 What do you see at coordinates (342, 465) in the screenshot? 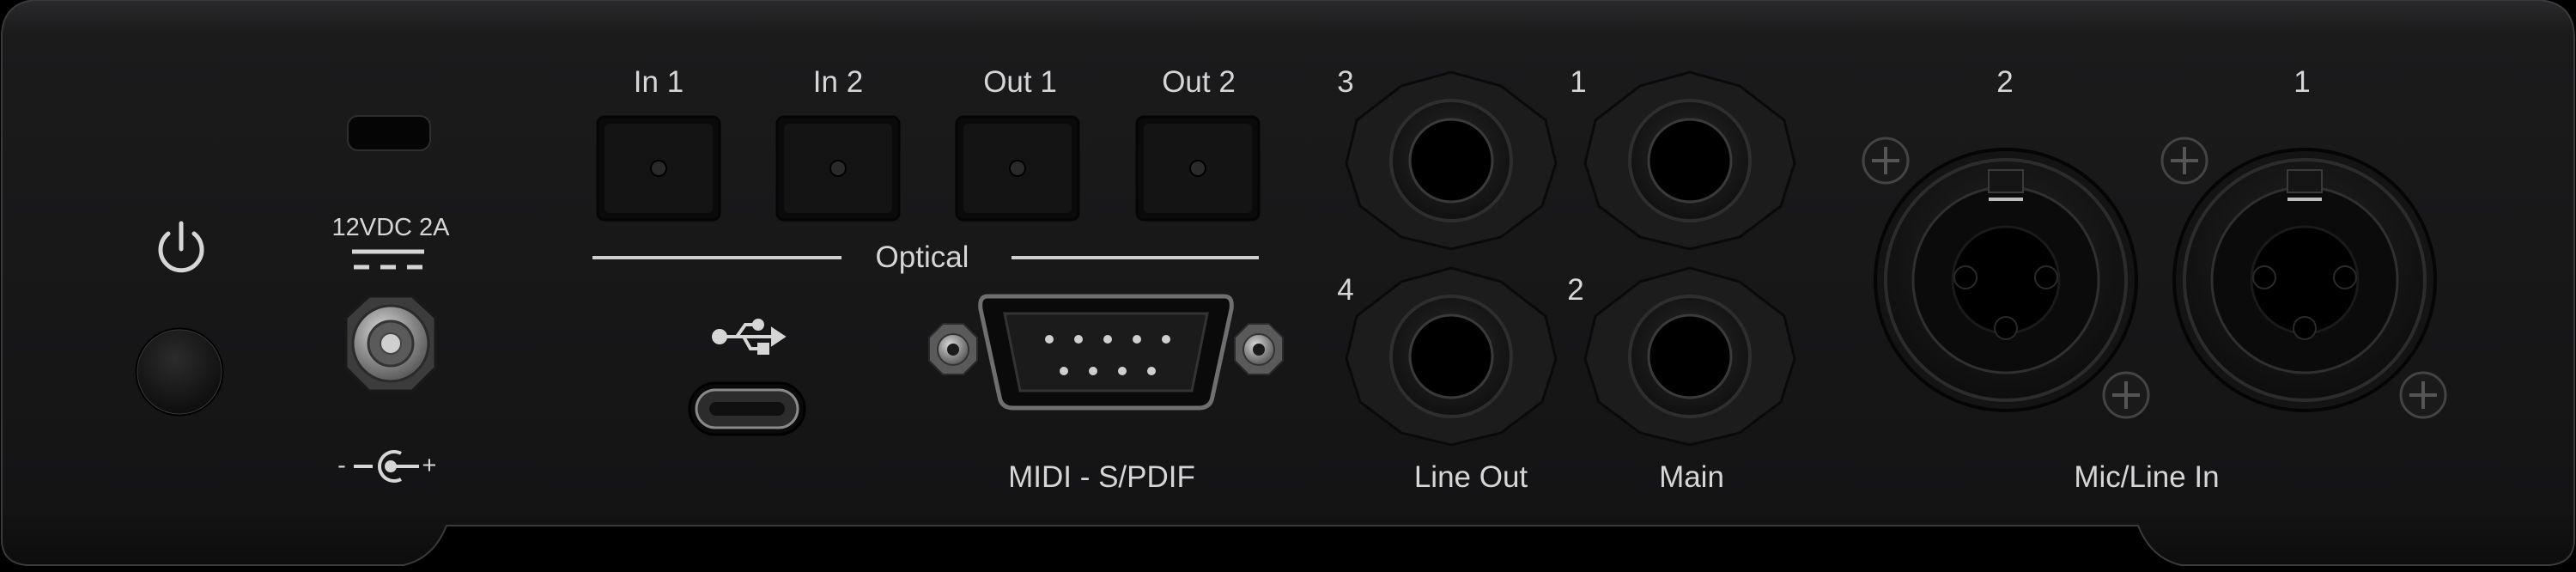
I see `polarity-minus-label: -` at bounding box center [342, 465].